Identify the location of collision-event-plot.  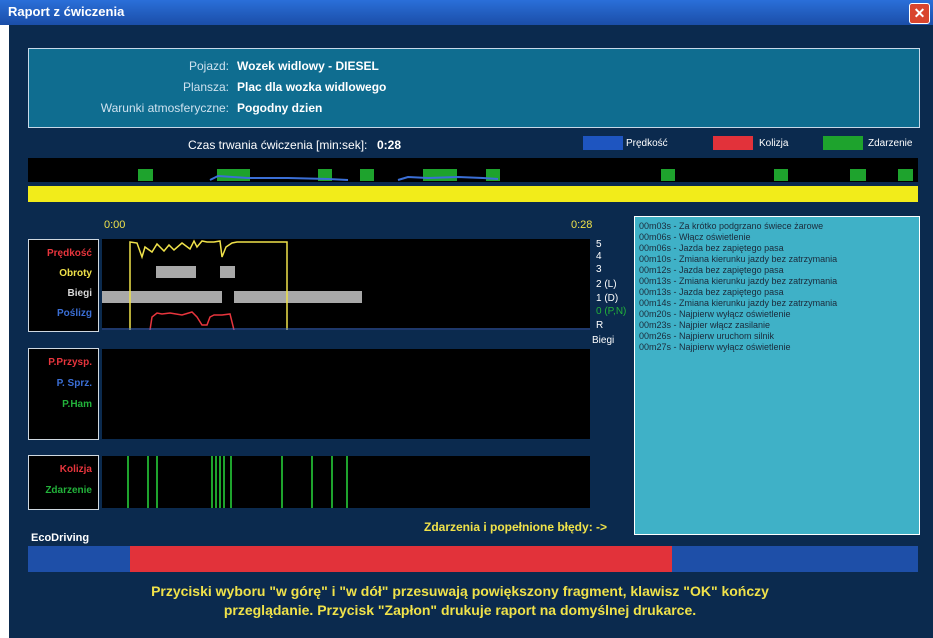
(346, 482).